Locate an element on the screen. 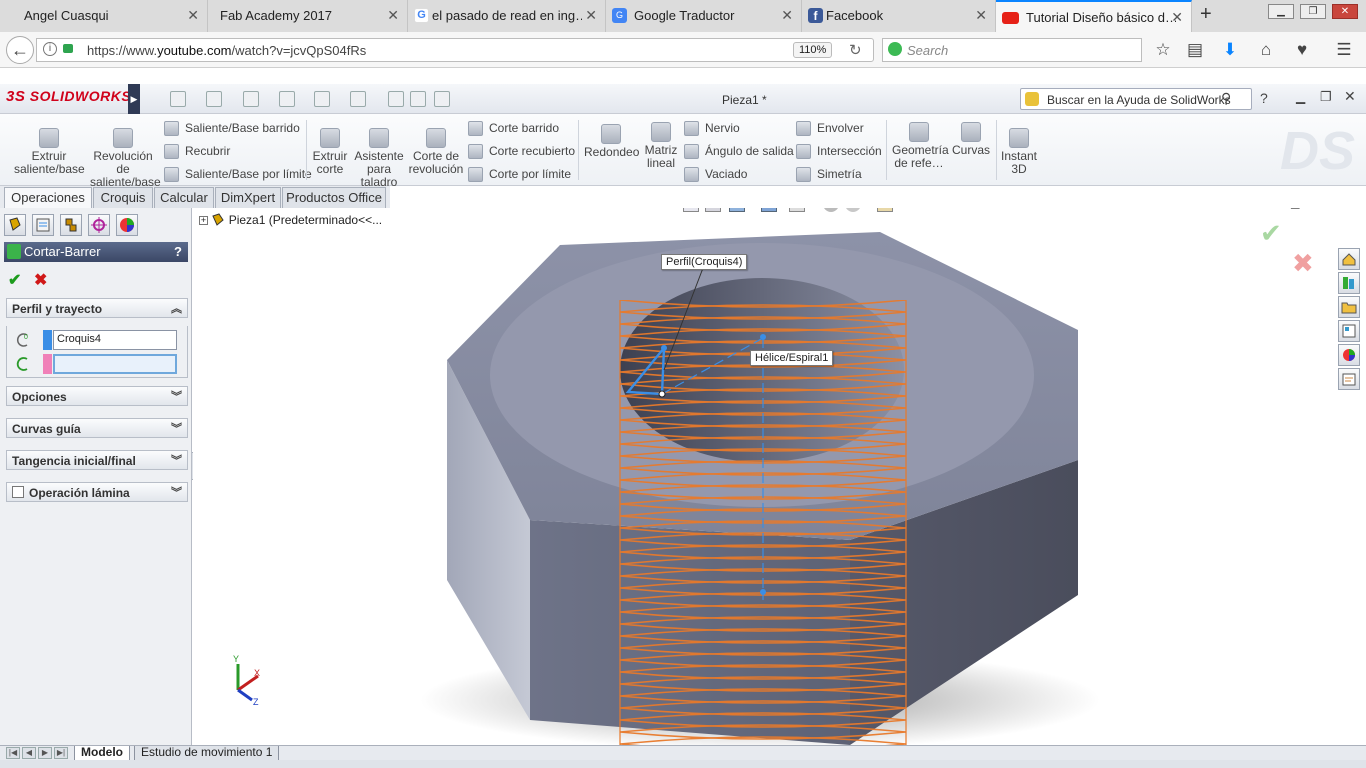 The height and width of the screenshot is (768, 1366). tab-motion-study: Estudio de movimiento 1 is located at coordinates (207, 753).